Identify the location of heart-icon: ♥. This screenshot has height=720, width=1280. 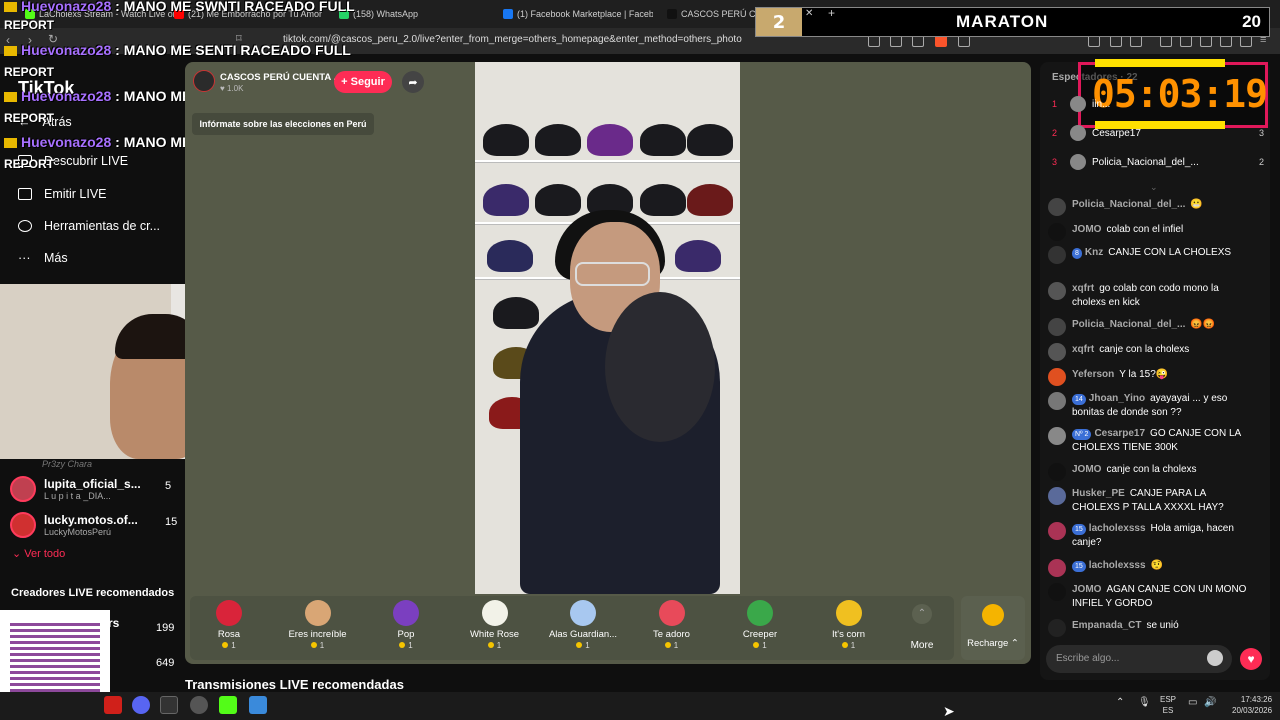
(1251, 659).